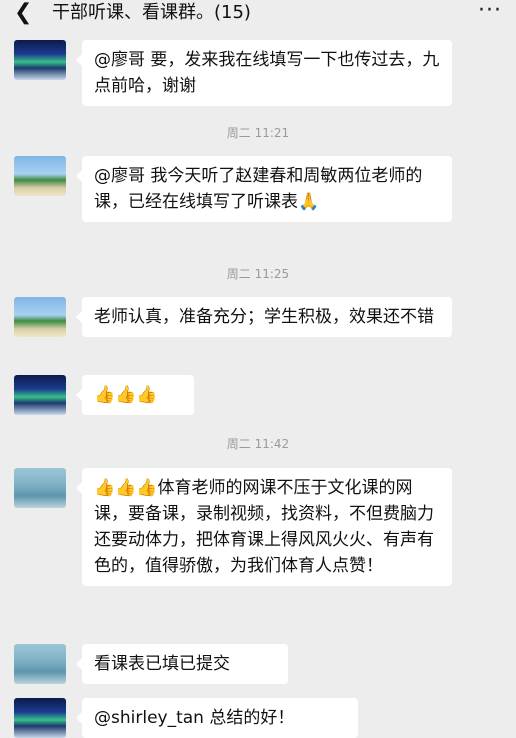  What do you see at coordinates (258, 15) in the screenshot?
I see `chat-header: ❮ 干部听课、看课群。(15) ···` at bounding box center [258, 15].